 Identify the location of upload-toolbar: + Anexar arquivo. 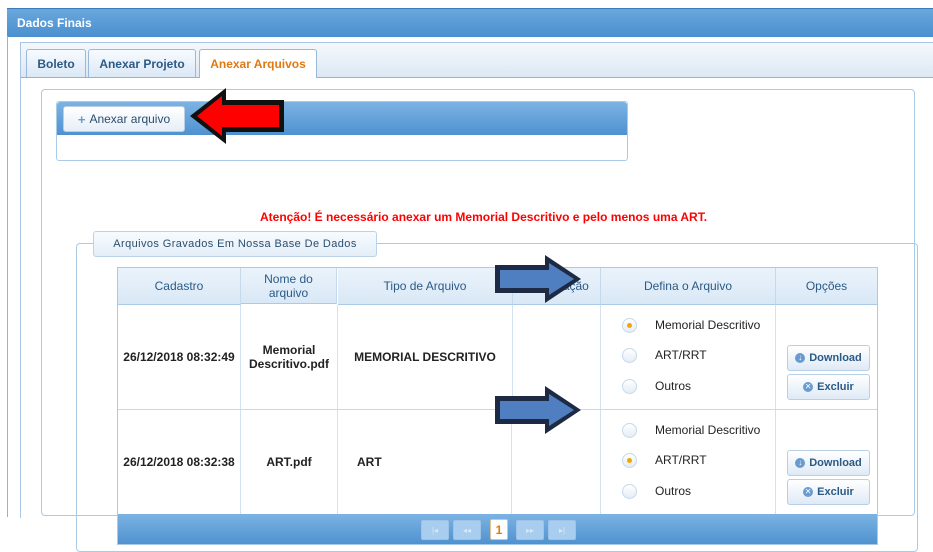
(342, 118).